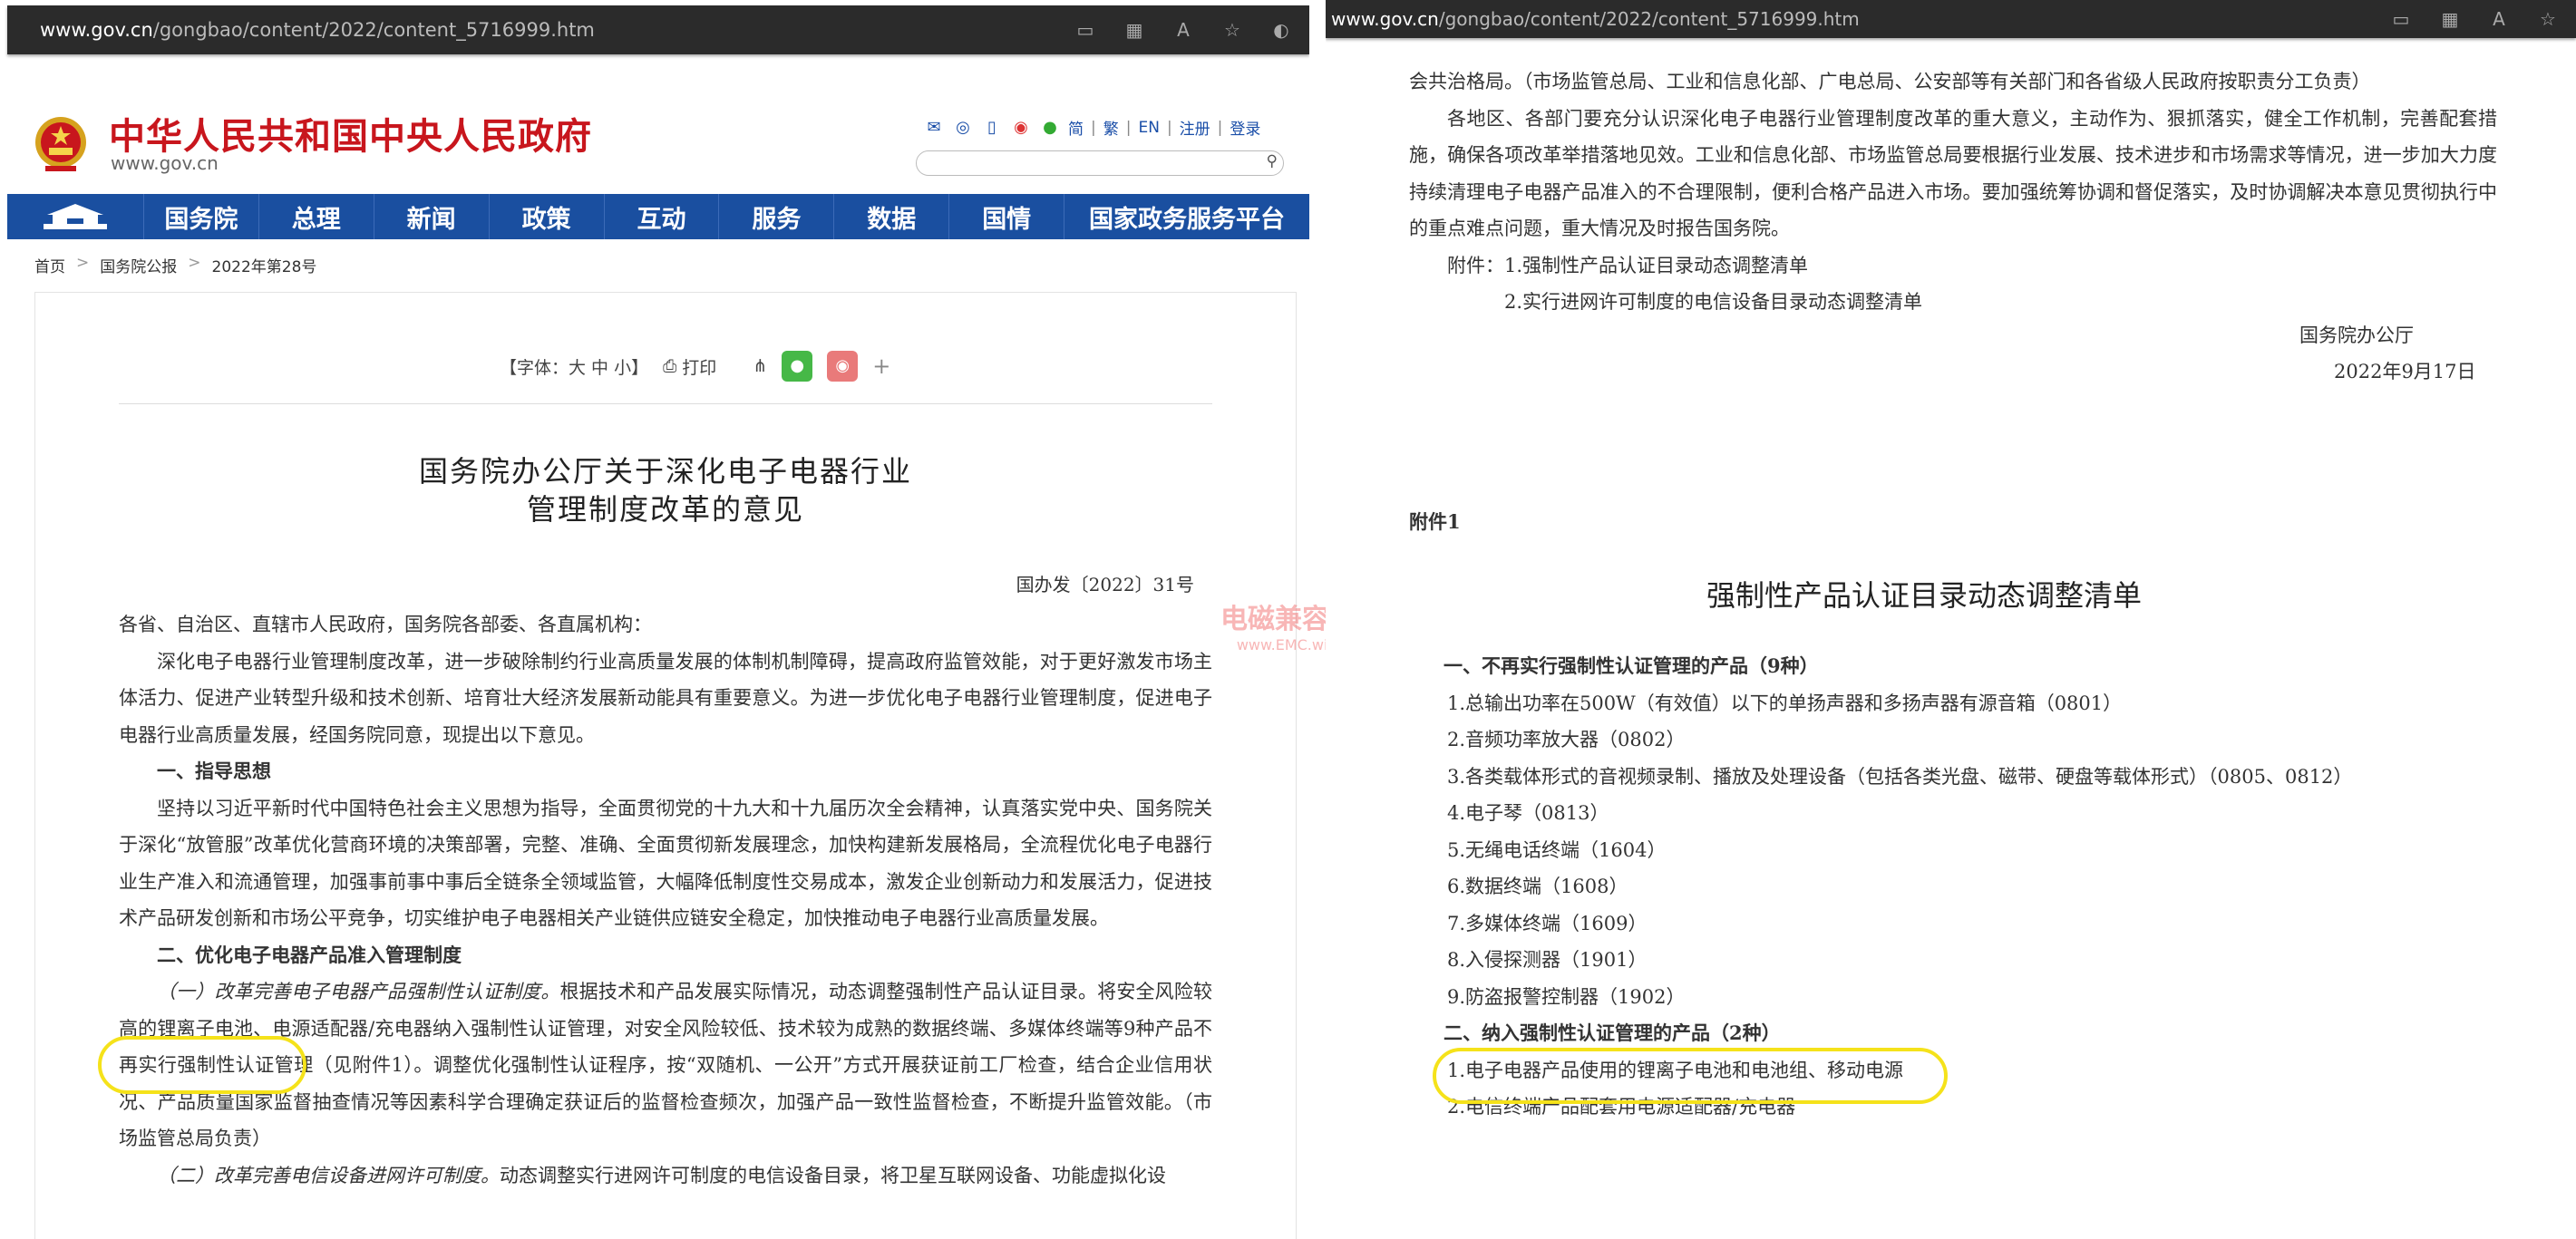 Image resolution: width=2576 pixels, height=1239 pixels. Describe the element at coordinates (1148, 128) in the screenshot. I see `link-english: EN` at that location.